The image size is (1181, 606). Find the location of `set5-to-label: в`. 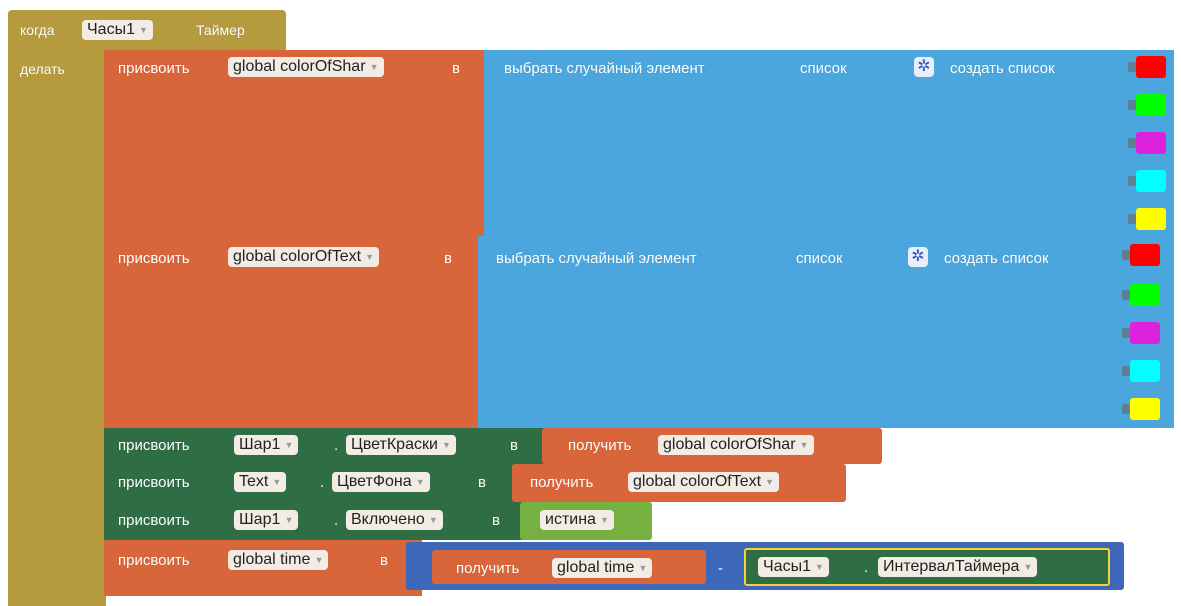

set5-to-label: в is located at coordinates (496, 520).